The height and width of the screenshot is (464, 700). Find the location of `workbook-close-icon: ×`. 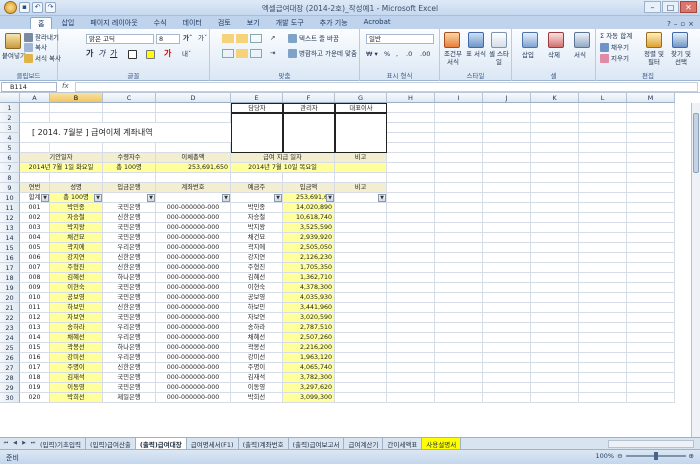

workbook-close-icon: × is located at coordinates (691, 24).